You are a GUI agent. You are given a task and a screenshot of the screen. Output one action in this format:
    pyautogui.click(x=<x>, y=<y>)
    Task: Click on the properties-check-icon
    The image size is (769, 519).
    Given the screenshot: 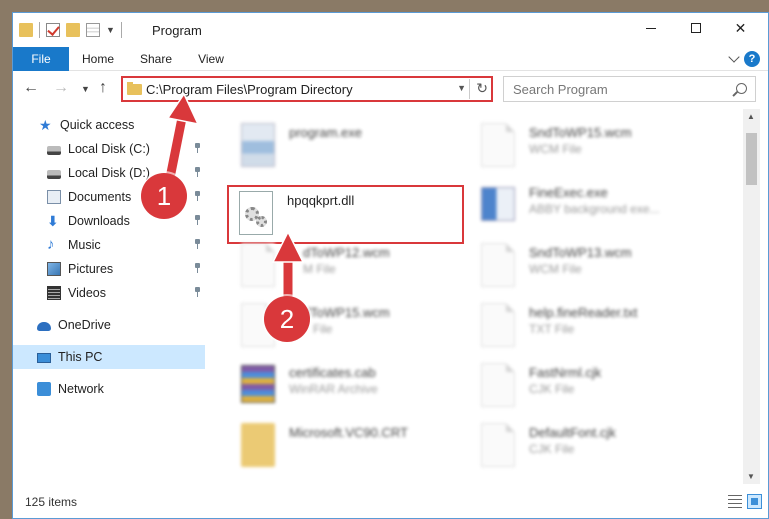 What is the action you would take?
    pyautogui.click(x=53, y=30)
    